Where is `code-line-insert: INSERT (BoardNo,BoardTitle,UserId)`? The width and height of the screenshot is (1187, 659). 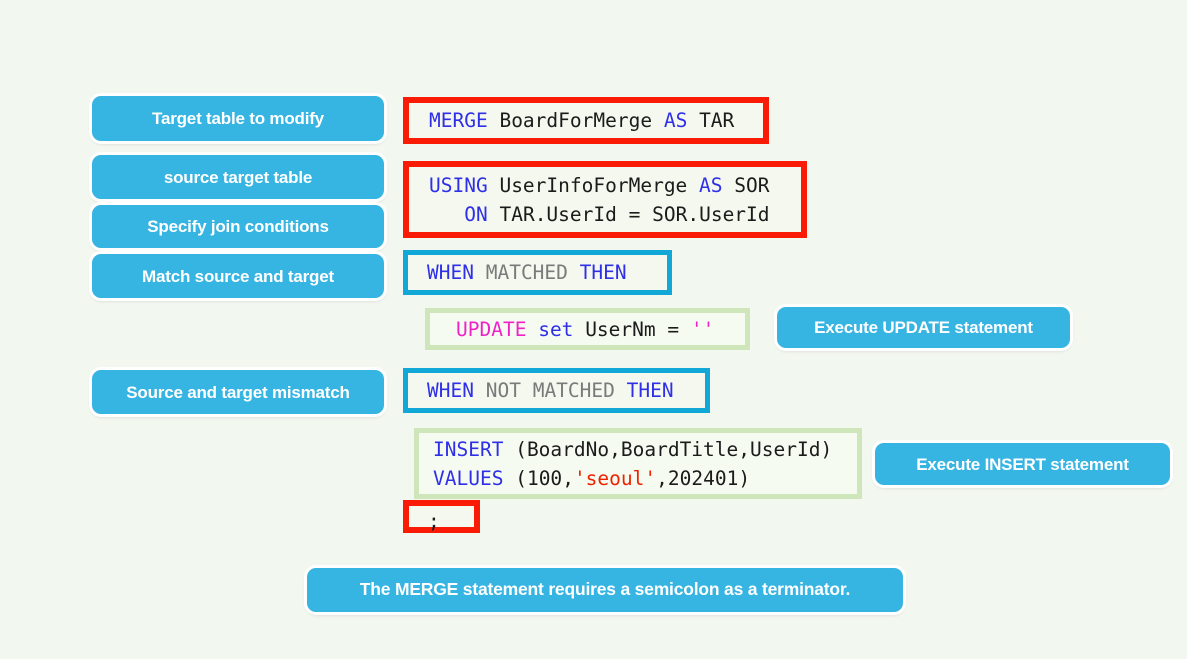
code-line-insert: INSERT (BoardNo,BoardTitle,UserId) is located at coordinates (645, 449).